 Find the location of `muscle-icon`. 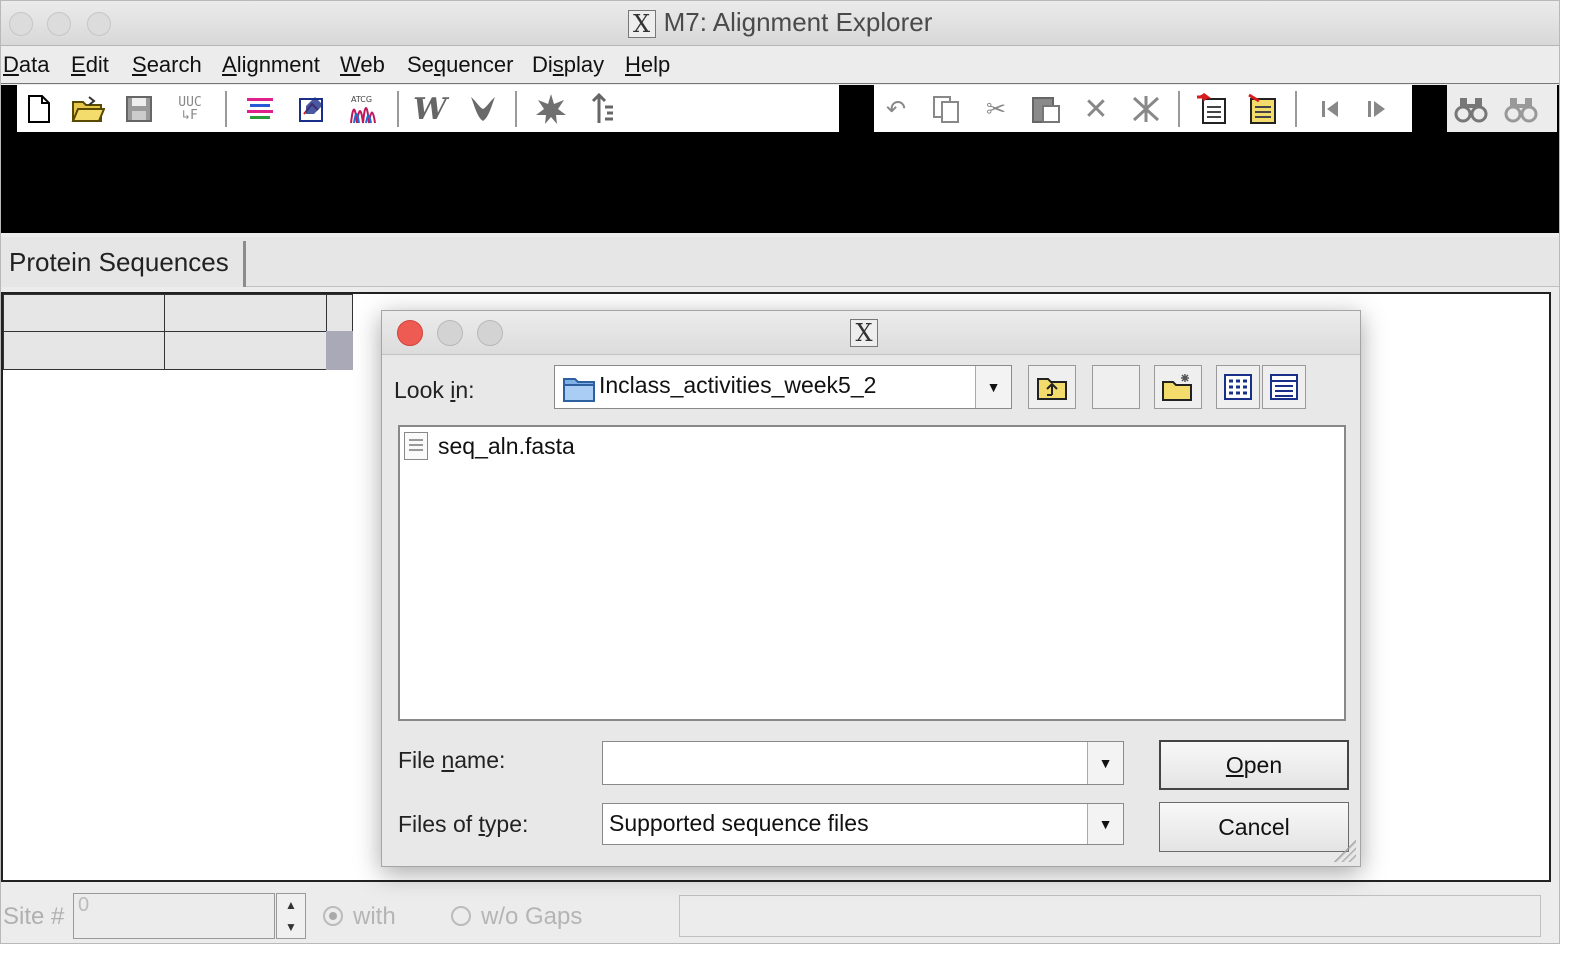

muscle-icon is located at coordinates (483, 109).